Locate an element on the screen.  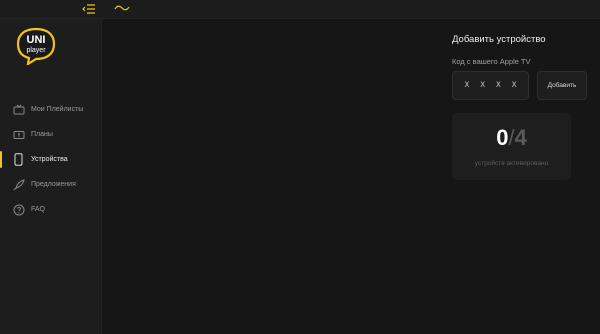
uniplayer-logo: UNI player is located at coordinates (36, 46).